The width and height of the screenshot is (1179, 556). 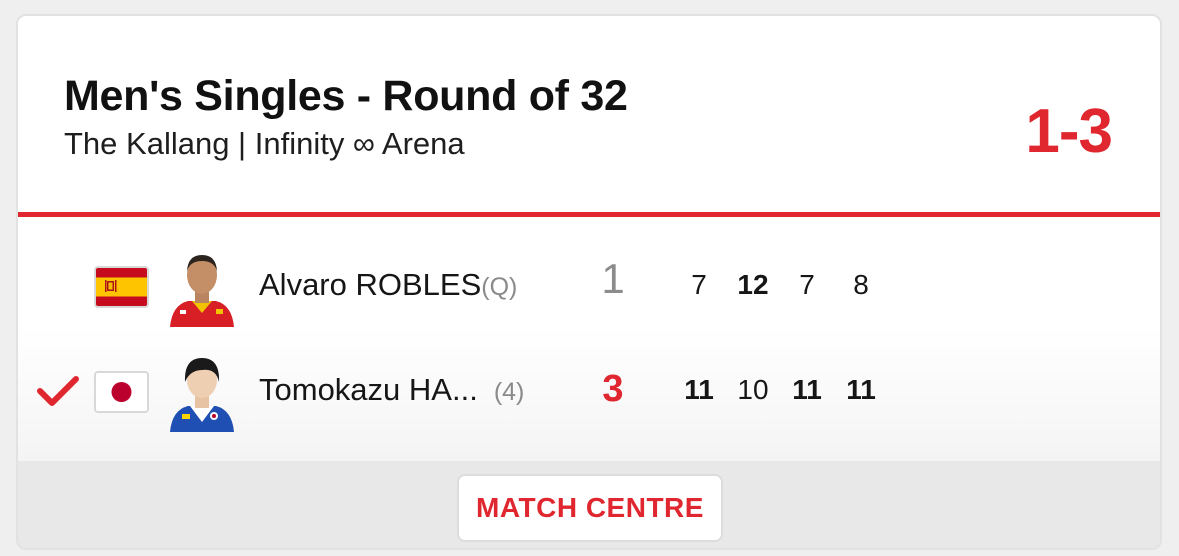 What do you see at coordinates (509, 392) in the screenshot?
I see `player-seed: (4)` at bounding box center [509, 392].